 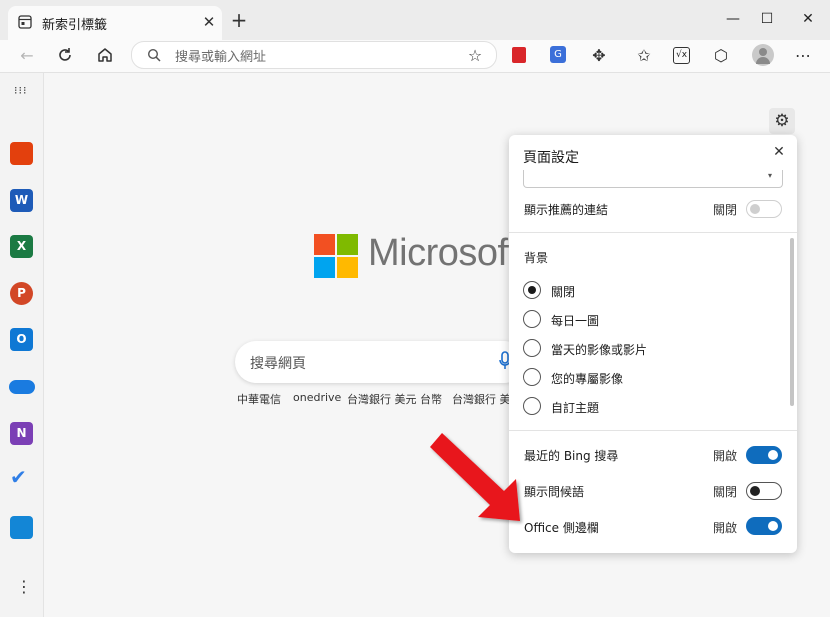 I want to click on quick-link: onedrive, so click(x=317, y=397).